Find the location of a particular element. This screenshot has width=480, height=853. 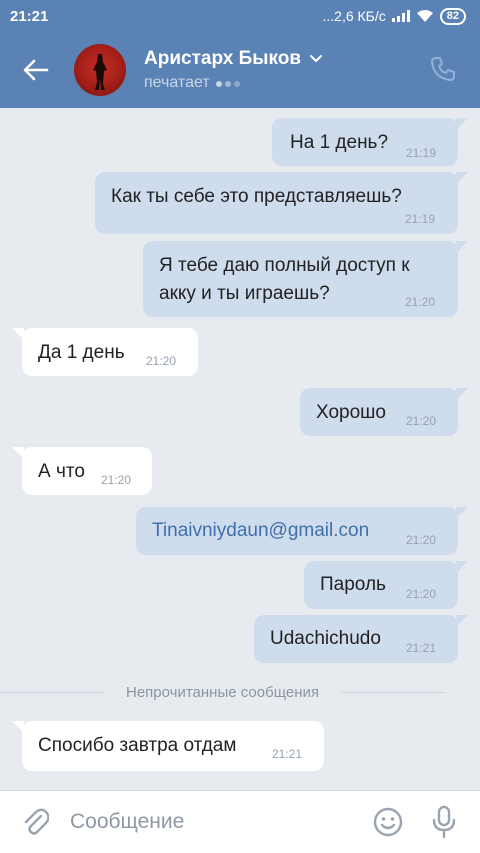

email-link: Tinaivniydaun@gmail.con is located at coordinates (260, 531).